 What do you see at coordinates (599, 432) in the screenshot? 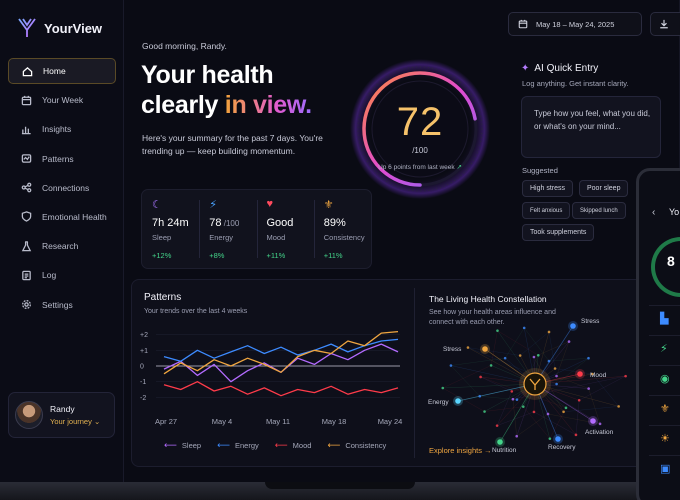
I see `node-label: Activation` at bounding box center [599, 432].